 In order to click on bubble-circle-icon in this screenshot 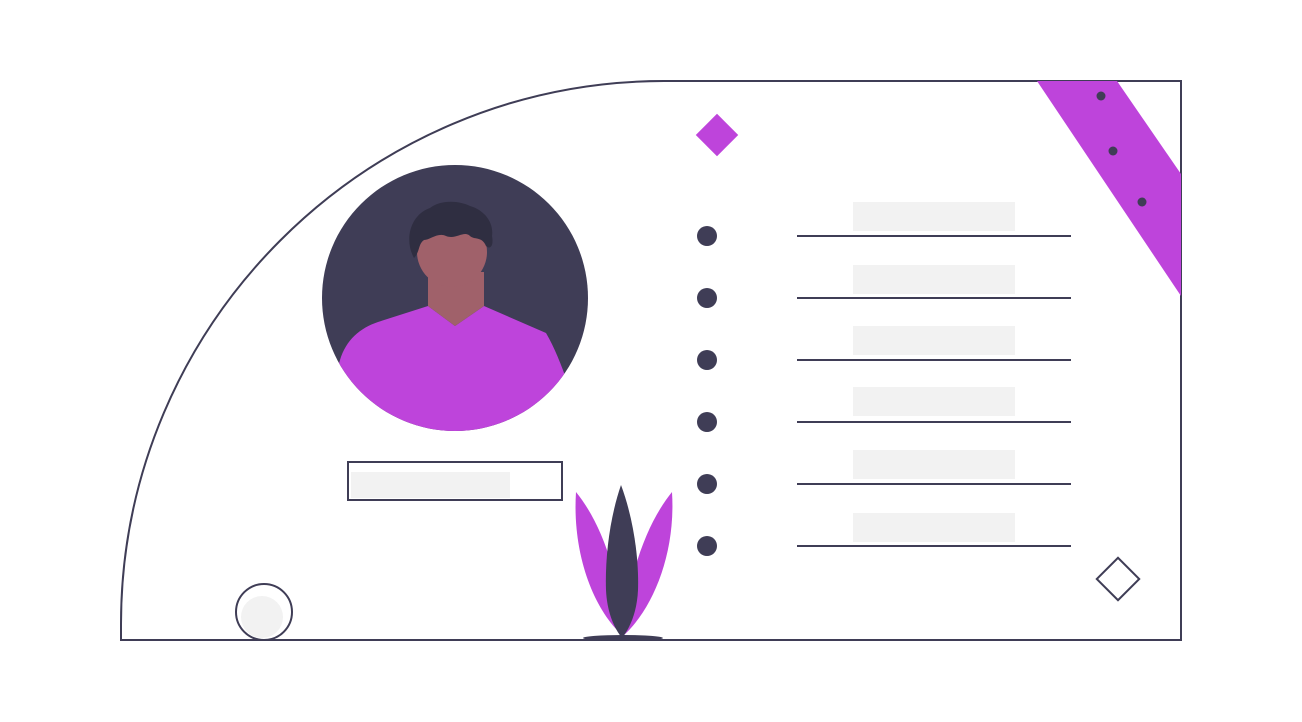, I will do `click(264, 612)`.